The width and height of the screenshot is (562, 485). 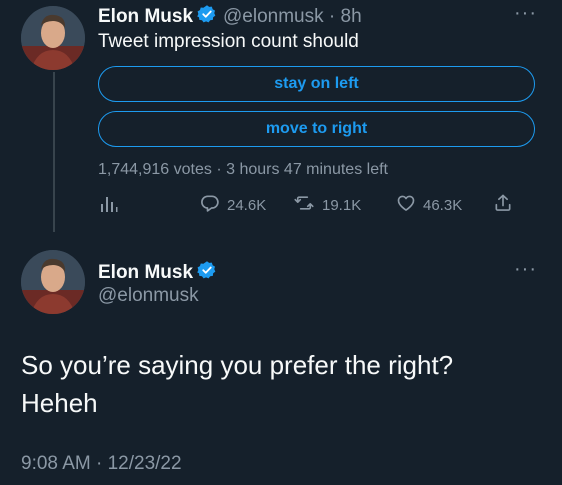 What do you see at coordinates (210, 205) in the screenshot?
I see `reply-icon` at bounding box center [210, 205].